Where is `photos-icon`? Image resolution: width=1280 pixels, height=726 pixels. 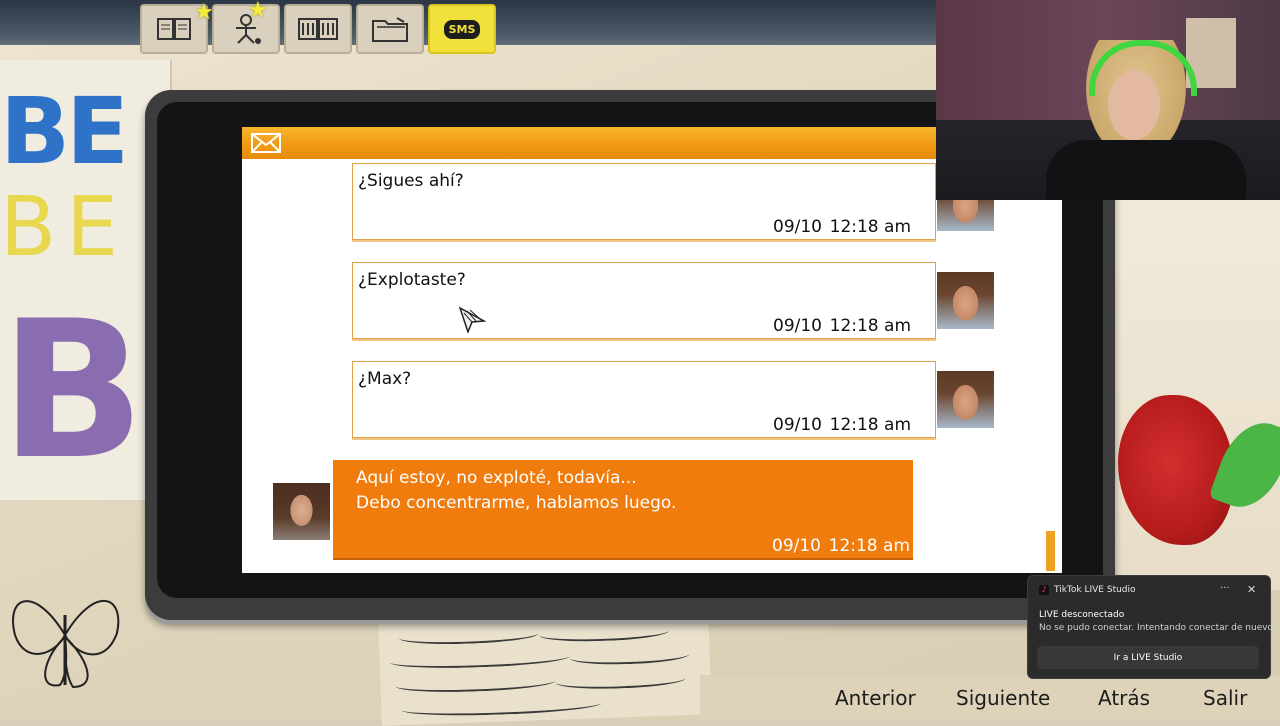
photos-icon is located at coordinates (318, 29).